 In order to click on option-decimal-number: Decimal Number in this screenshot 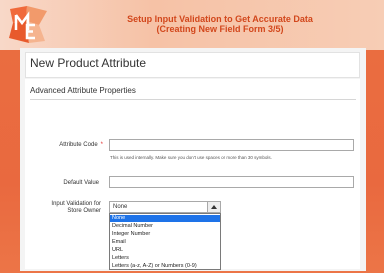, I will do `click(165, 226)`.